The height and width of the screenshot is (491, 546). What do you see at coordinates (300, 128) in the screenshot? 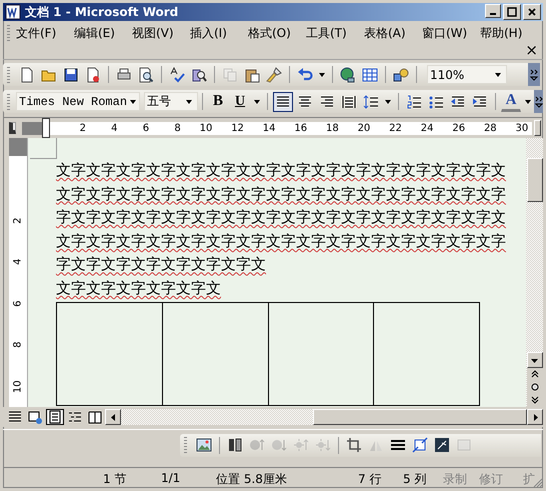
I see `ruler-number: 16` at bounding box center [300, 128].